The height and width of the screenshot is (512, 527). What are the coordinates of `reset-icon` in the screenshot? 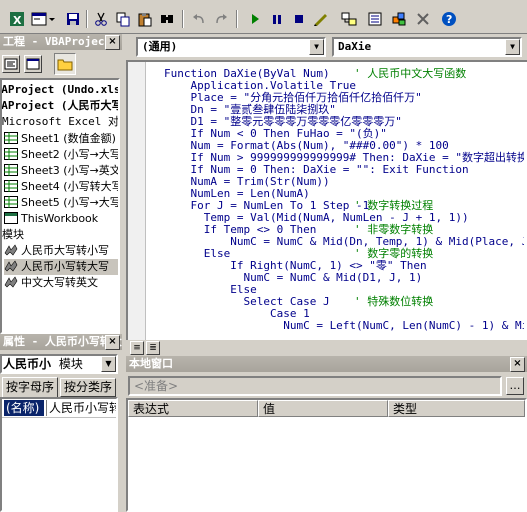 It's located at (299, 19).